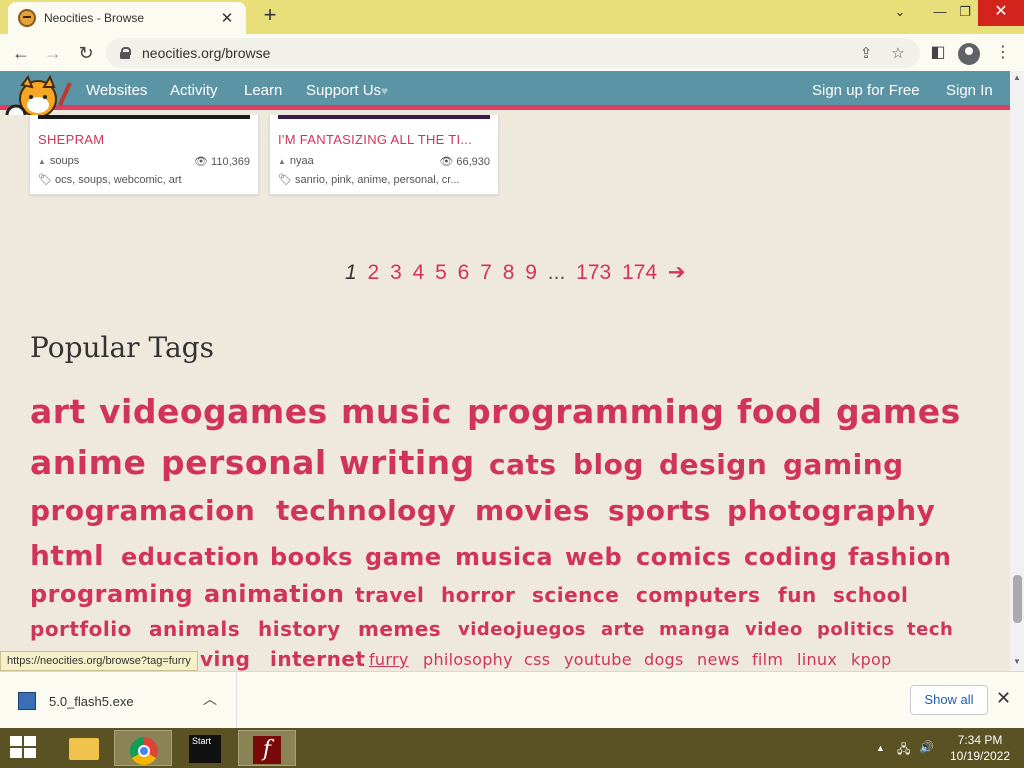  What do you see at coordinates (870, 595) in the screenshot?
I see `tag-link: school` at bounding box center [870, 595].